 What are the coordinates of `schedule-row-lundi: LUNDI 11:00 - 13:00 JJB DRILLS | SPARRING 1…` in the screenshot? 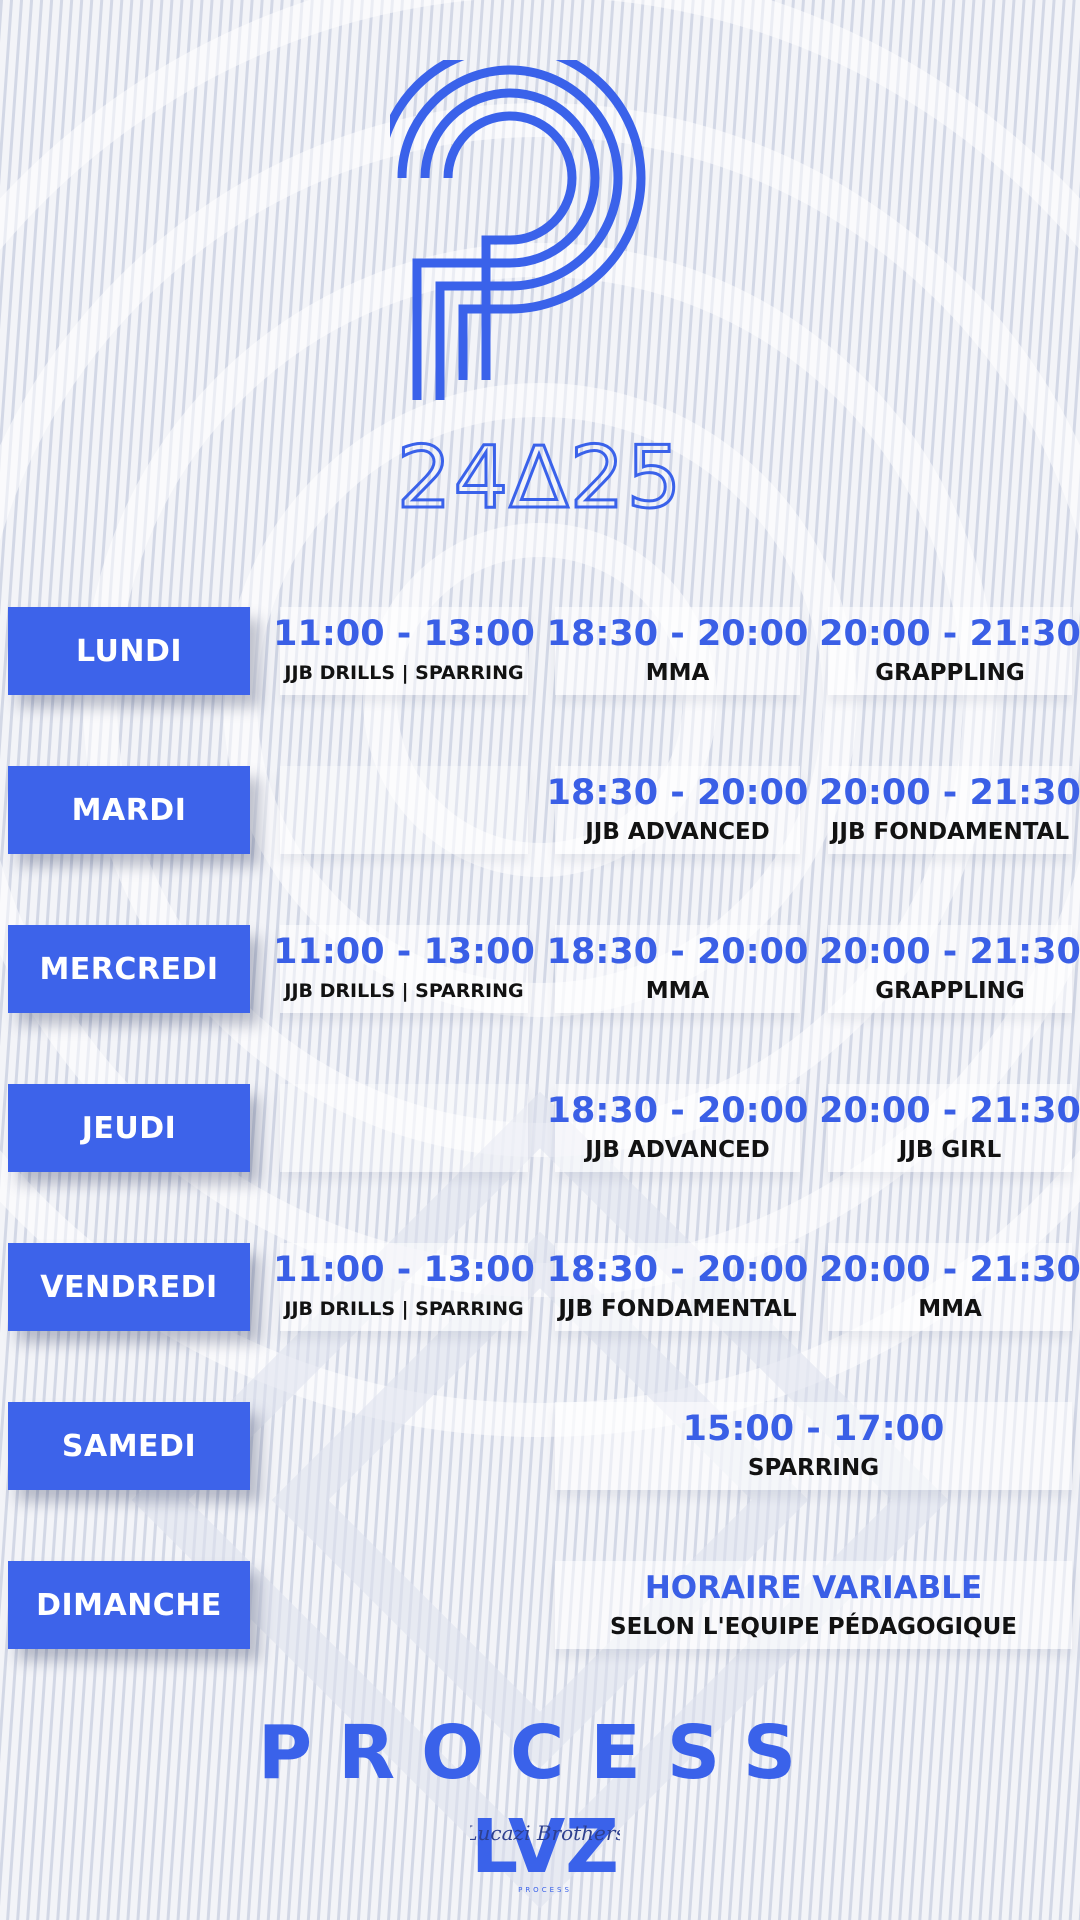 It's located at (540, 652).